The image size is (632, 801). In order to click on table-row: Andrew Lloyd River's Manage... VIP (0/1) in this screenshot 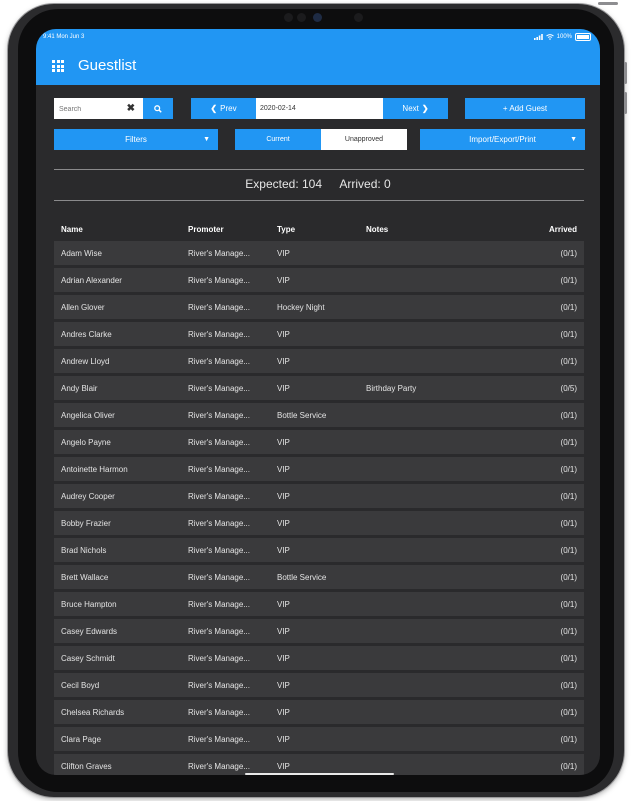, I will do `click(319, 361)`.